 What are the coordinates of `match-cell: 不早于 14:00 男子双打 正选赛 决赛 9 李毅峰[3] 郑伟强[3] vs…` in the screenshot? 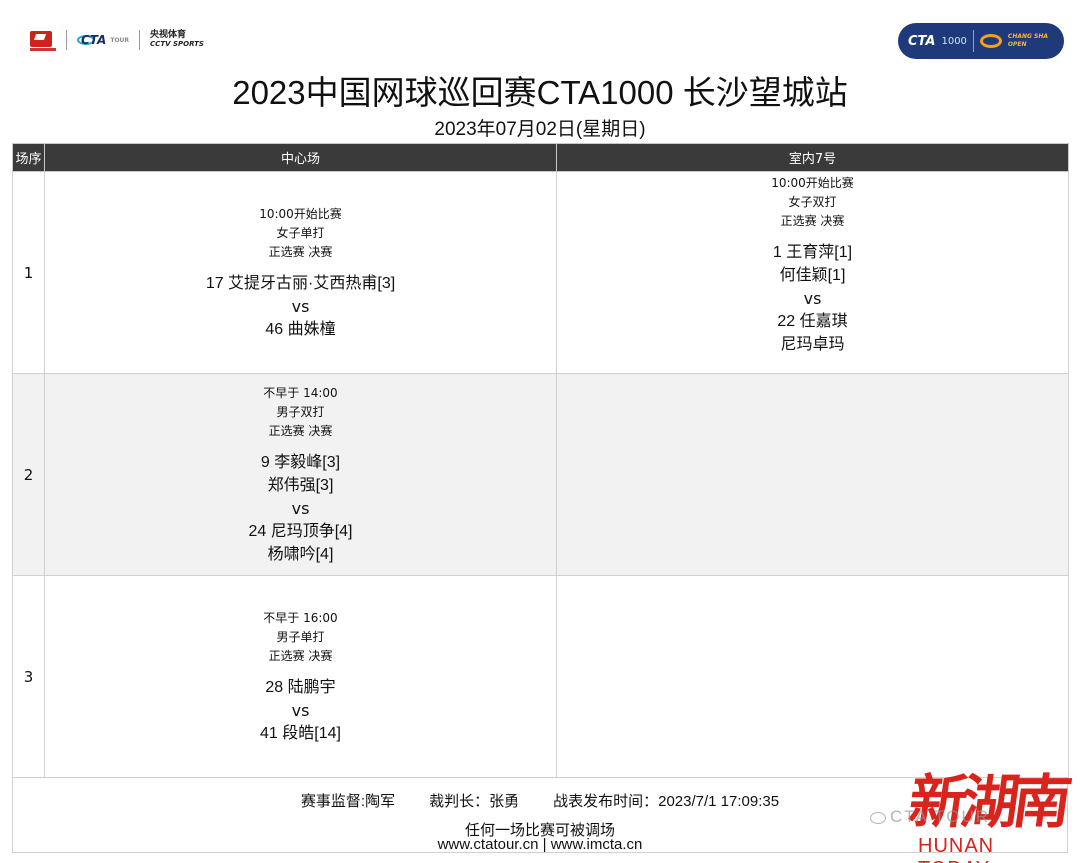 It's located at (300, 474).